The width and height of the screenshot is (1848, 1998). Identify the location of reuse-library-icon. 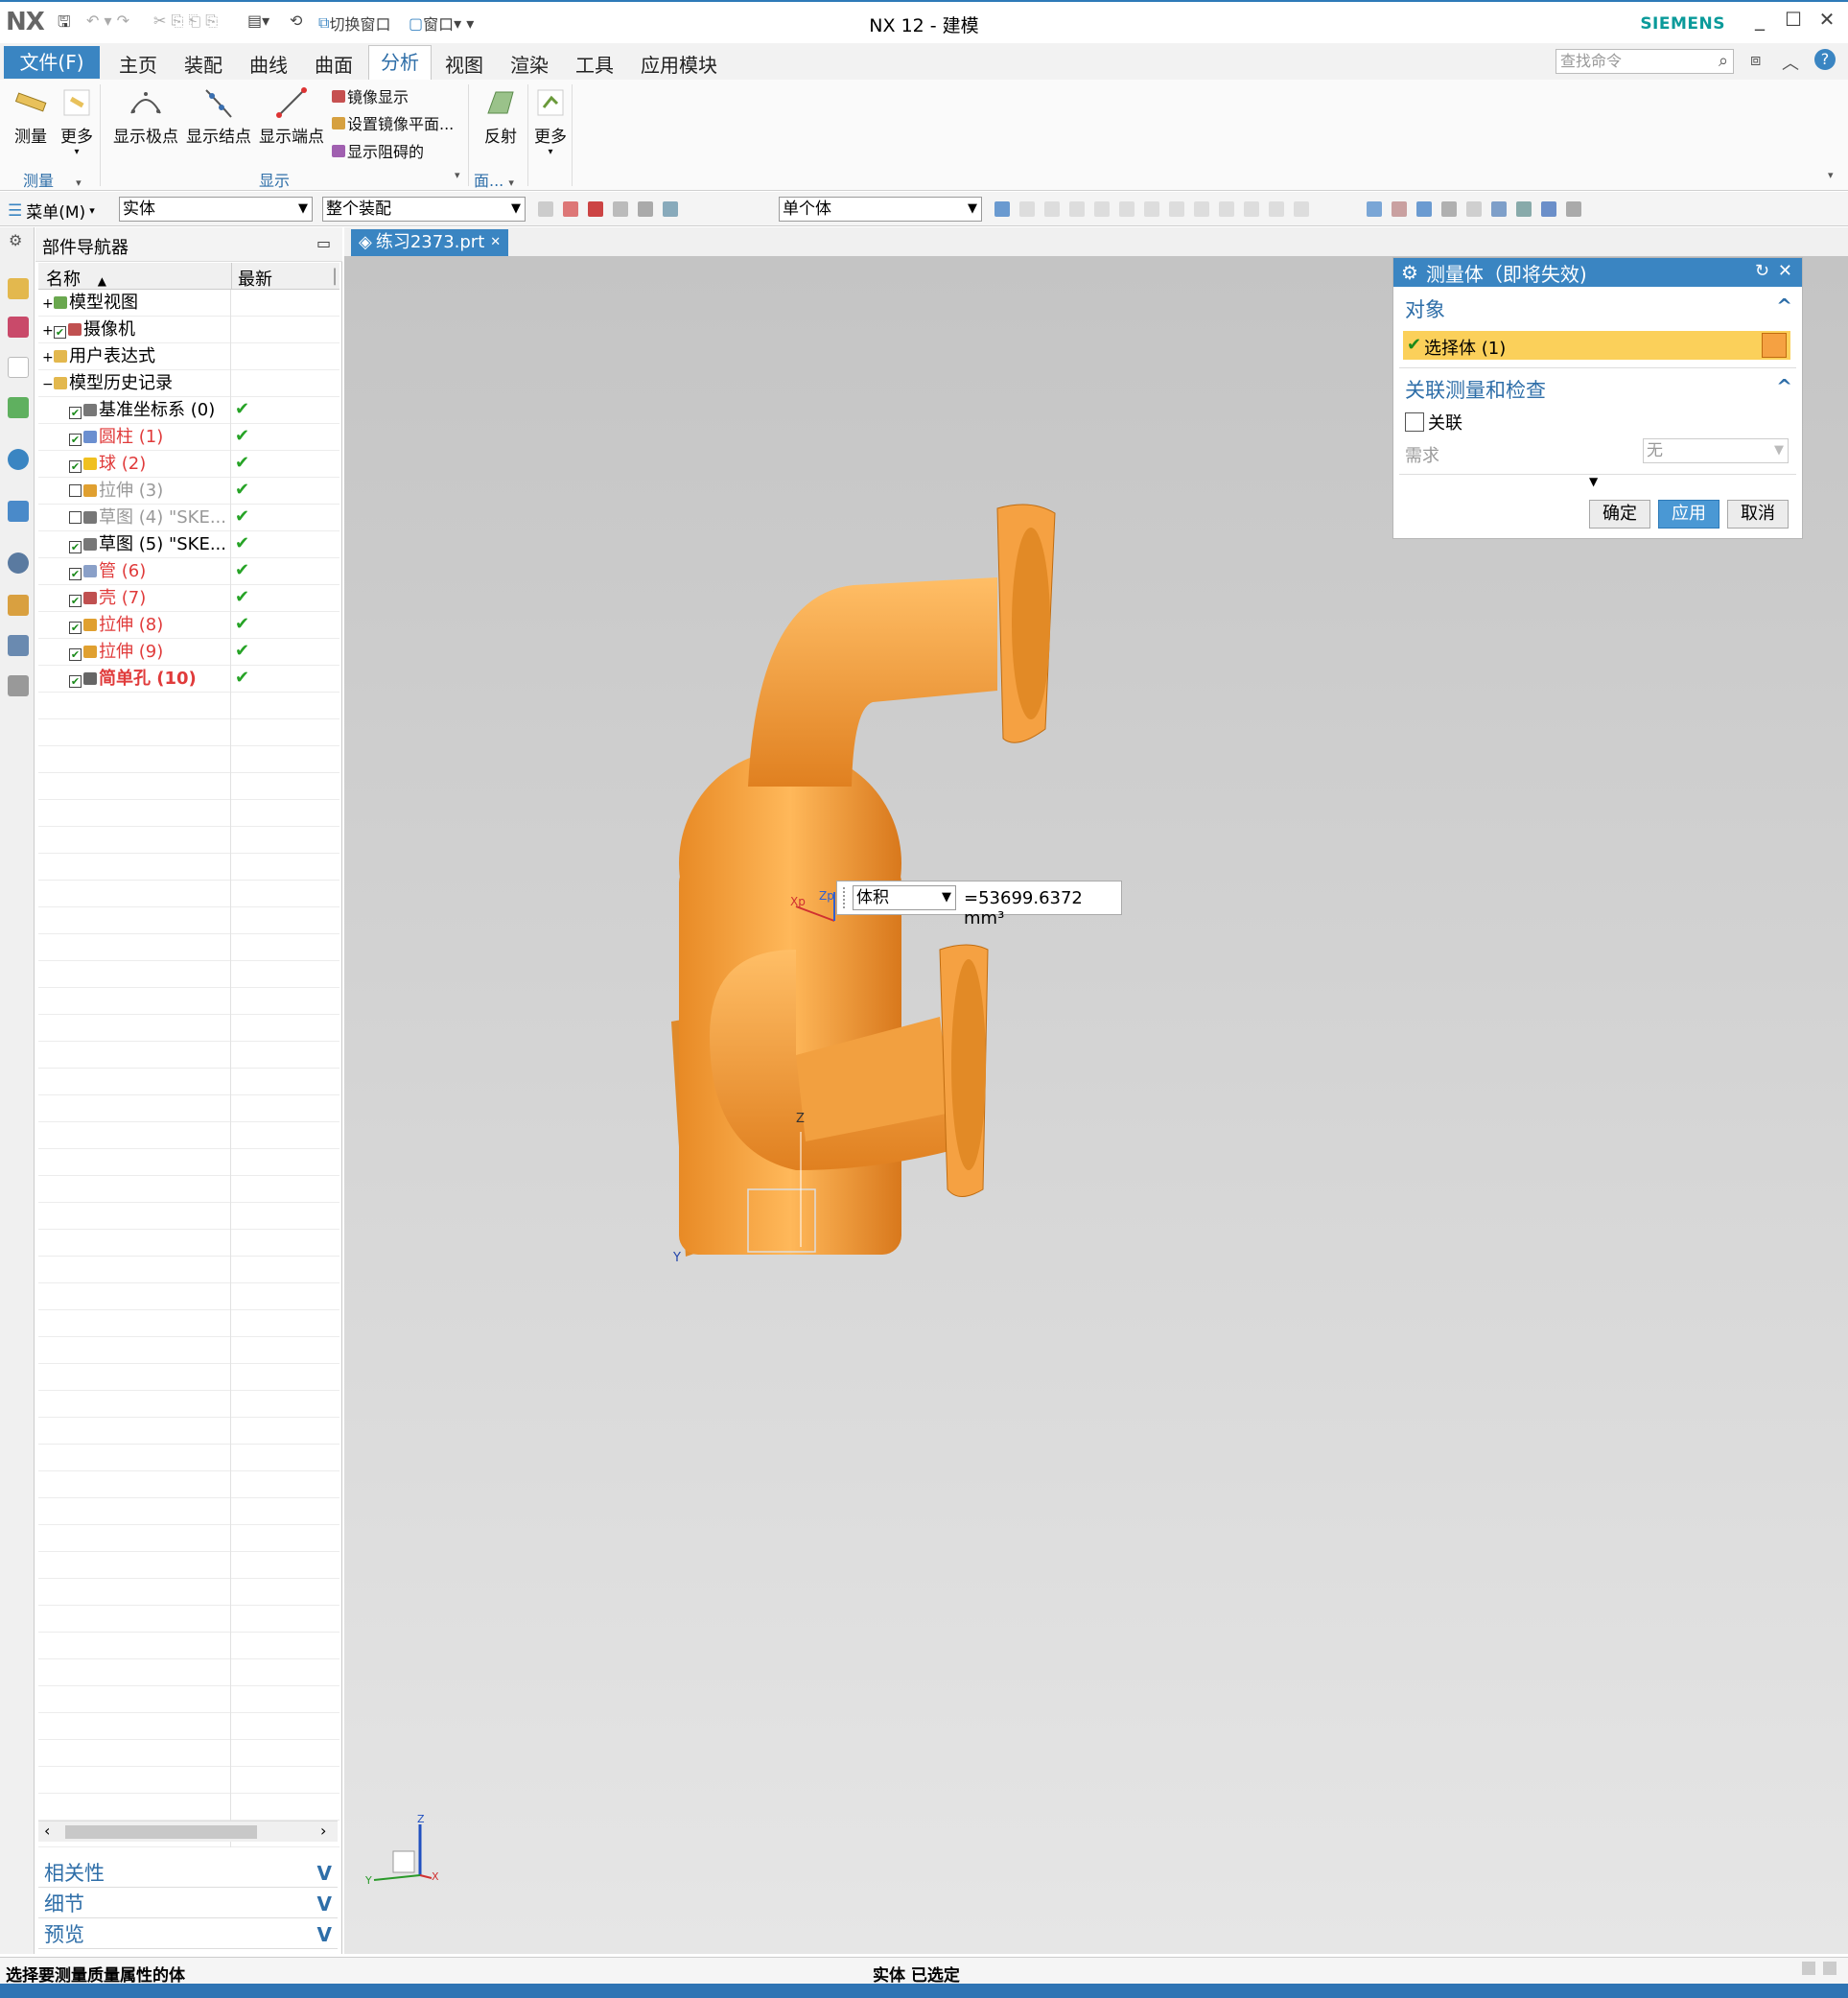
(18, 407).